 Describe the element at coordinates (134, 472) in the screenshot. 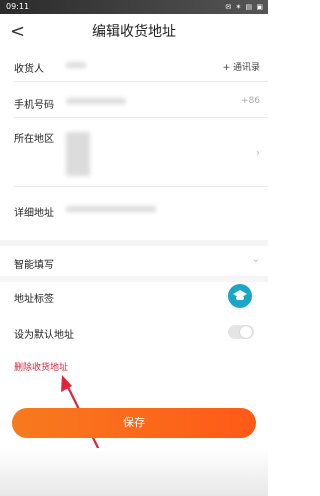

I see `bottom-area` at that location.